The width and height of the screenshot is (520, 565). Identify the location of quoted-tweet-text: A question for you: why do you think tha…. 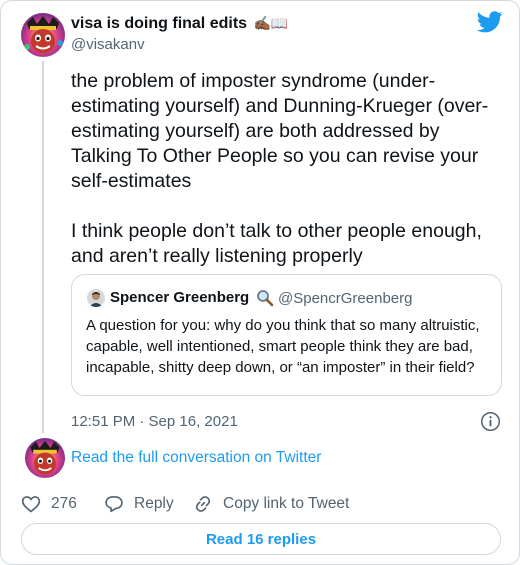
(283, 346).